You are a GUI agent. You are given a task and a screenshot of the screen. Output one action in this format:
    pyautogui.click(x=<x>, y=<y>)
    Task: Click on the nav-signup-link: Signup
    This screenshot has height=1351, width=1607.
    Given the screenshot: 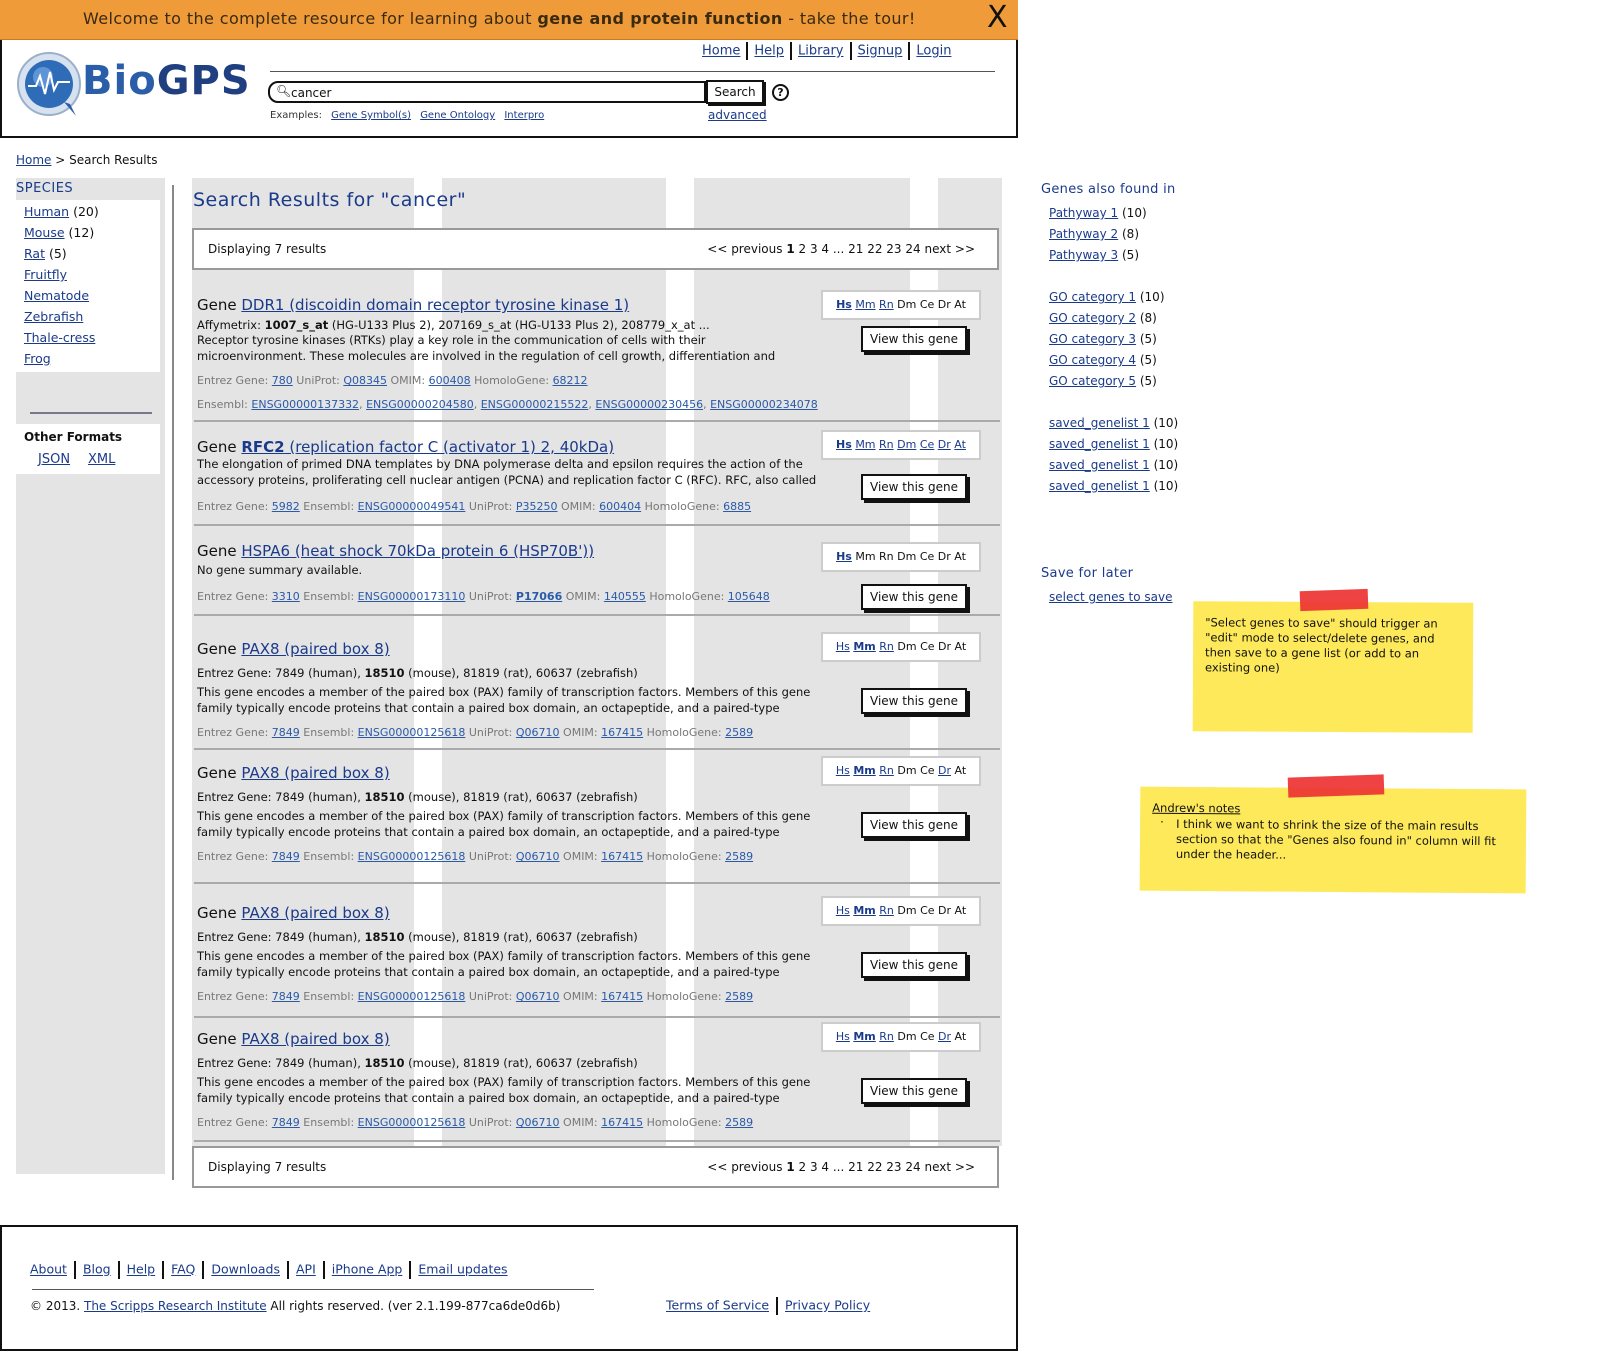 What is the action you would take?
    pyautogui.click(x=880, y=51)
    